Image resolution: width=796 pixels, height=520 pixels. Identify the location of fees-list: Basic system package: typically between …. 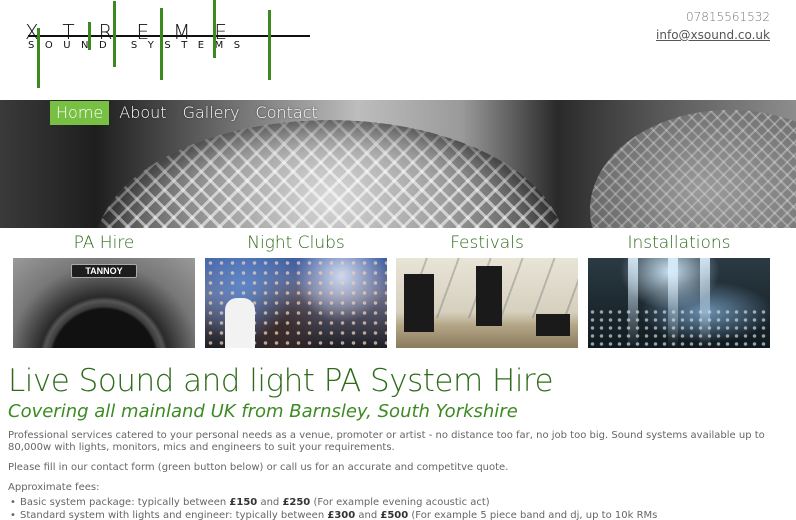
(398, 508).